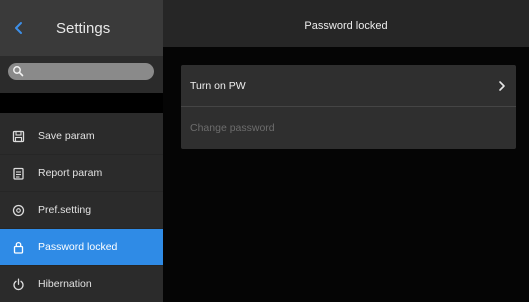 The image size is (529, 302). What do you see at coordinates (18, 284) in the screenshot?
I see `power-icon` at bounding box center [18, 284].